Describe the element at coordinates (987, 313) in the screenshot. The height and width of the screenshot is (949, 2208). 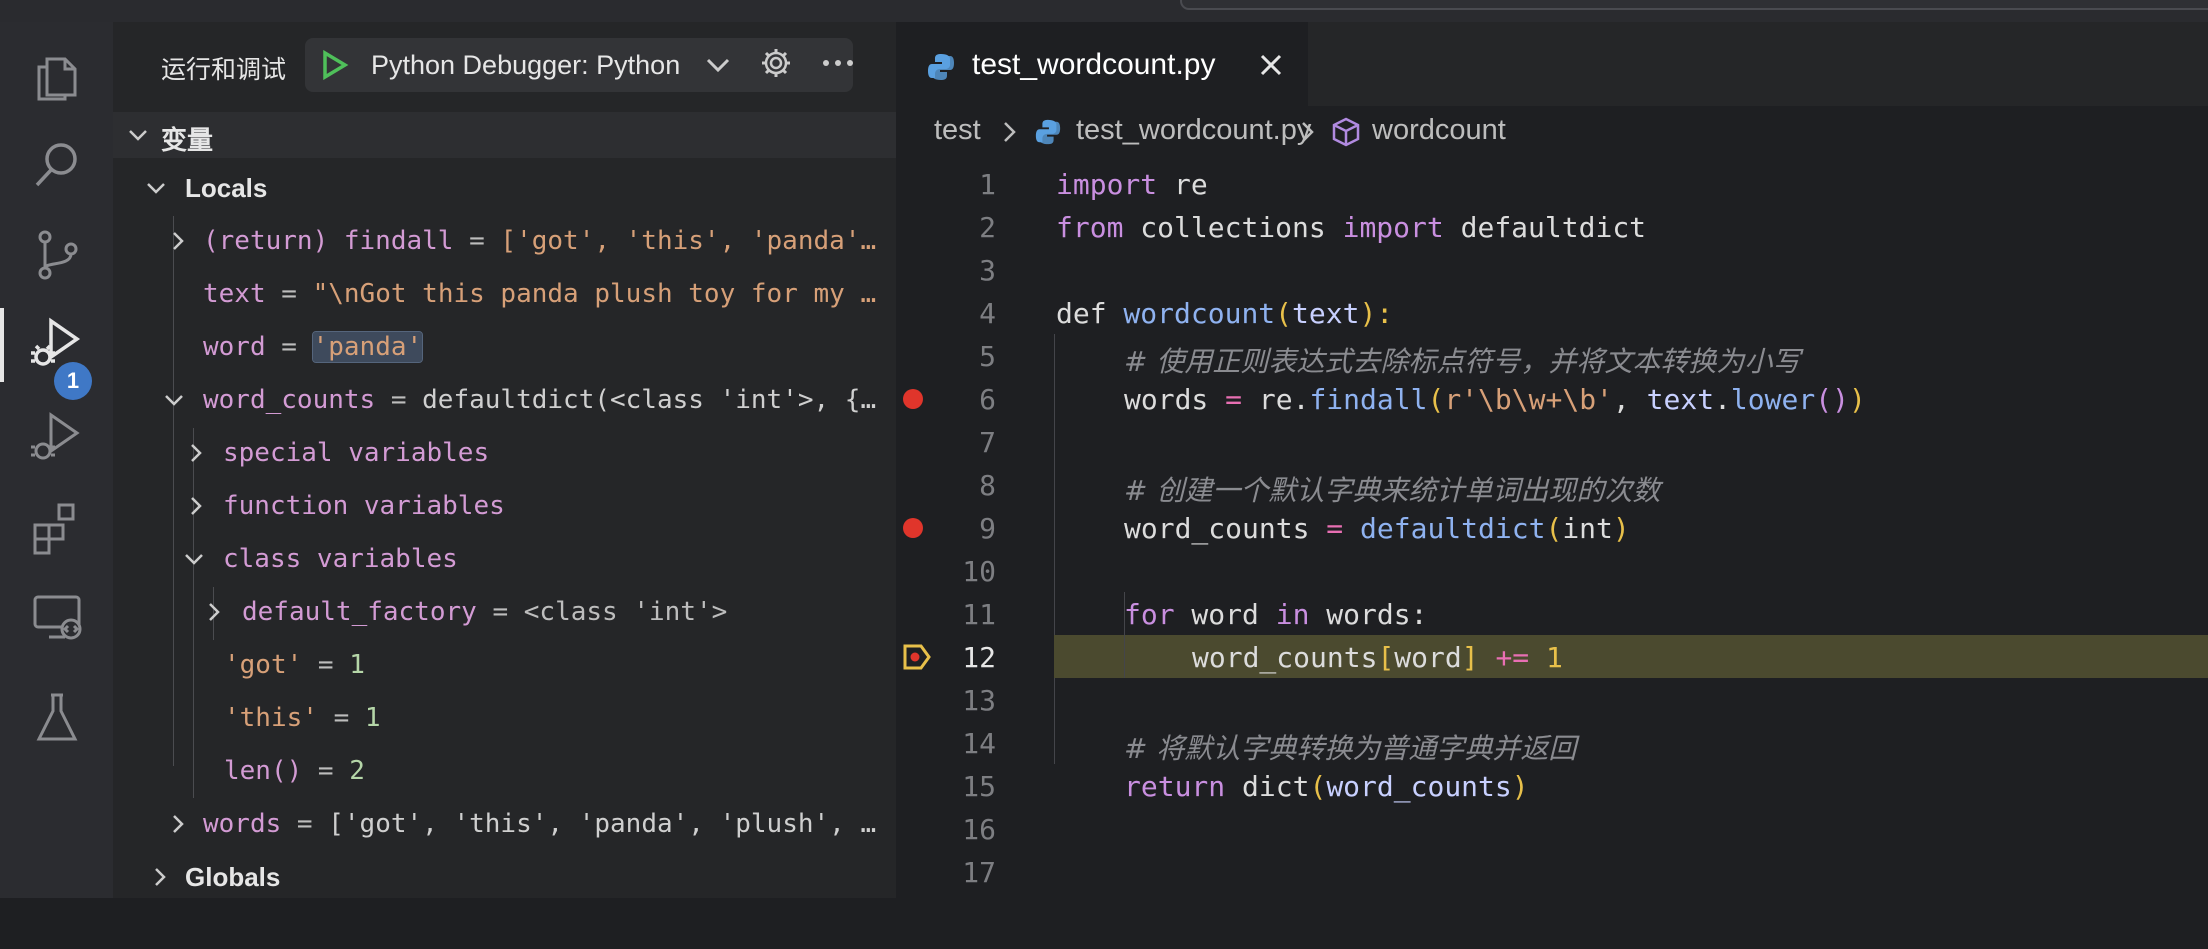
I see `line-number: 4` at that location.